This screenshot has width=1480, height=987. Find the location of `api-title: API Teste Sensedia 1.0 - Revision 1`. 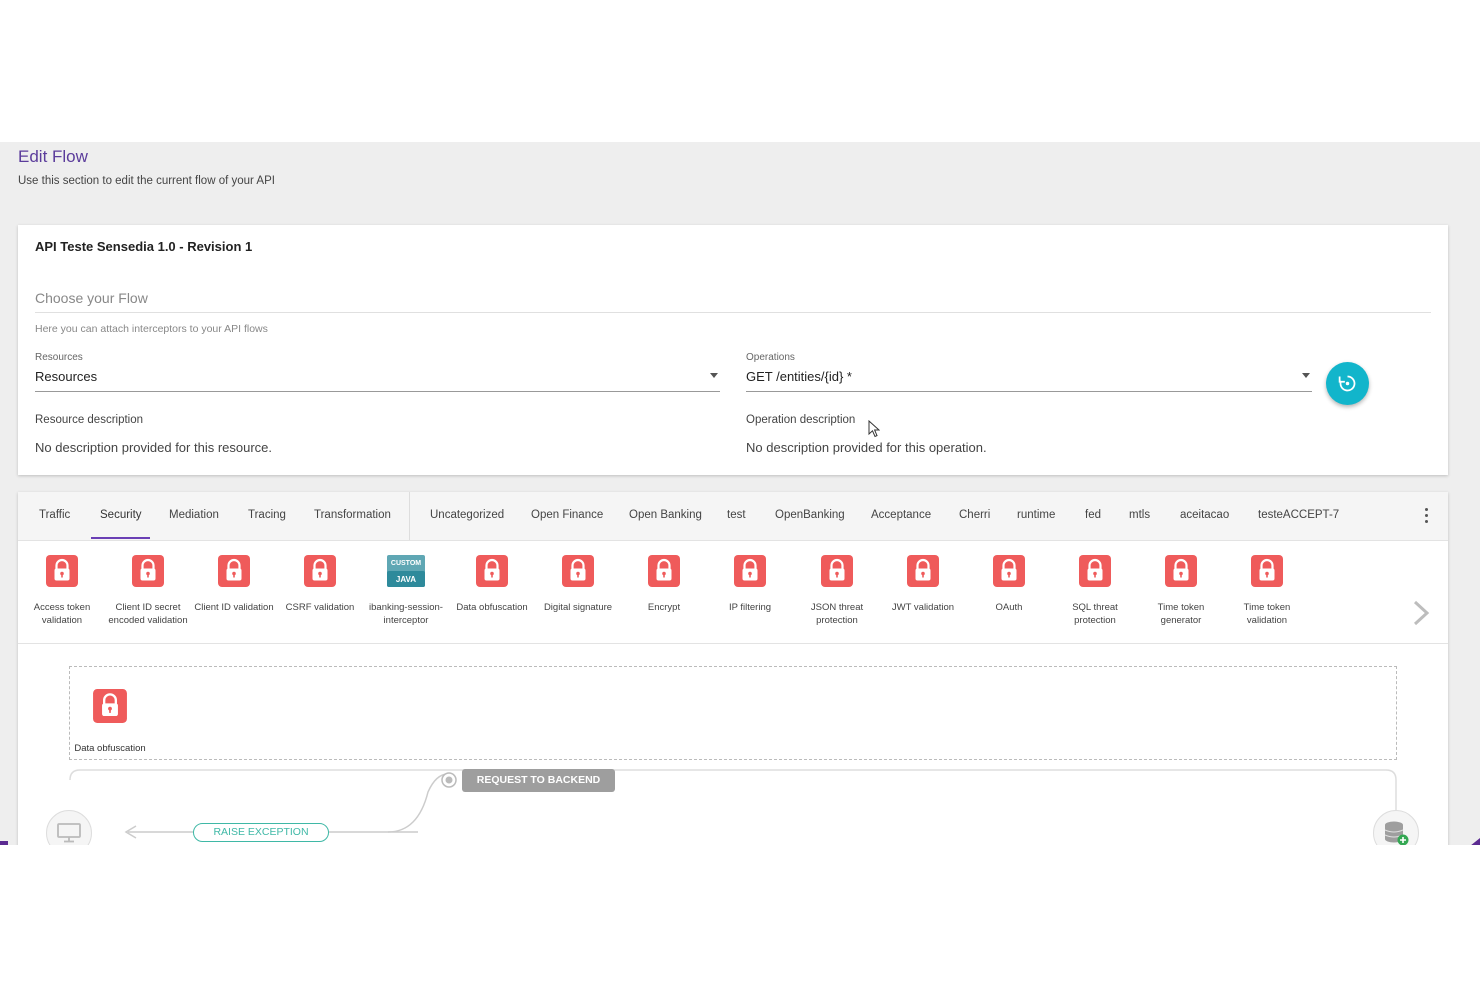

api-title: API Teste Sensedia 1.0 - Revision 1 is located at coordinates (144, 246).